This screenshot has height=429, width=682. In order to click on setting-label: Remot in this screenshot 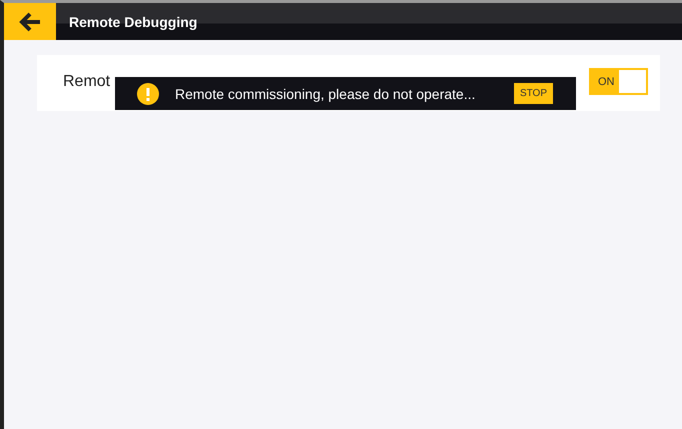, I will do `click(87, 81)`.